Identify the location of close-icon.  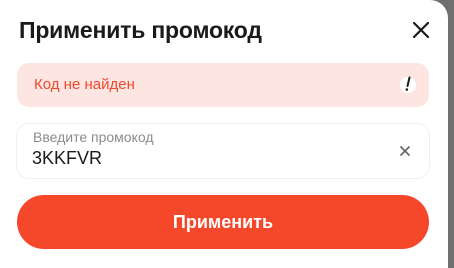
(421, 30).